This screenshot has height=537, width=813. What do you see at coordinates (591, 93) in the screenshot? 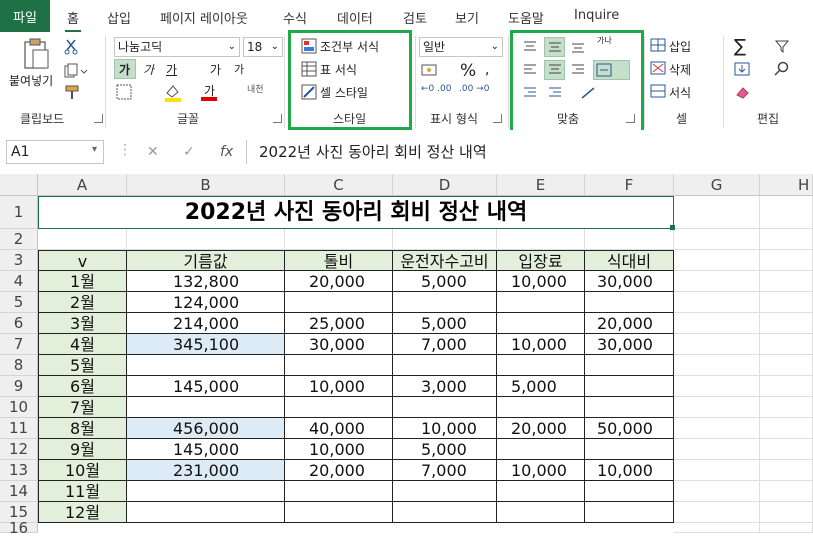
I see `orientation-icon` at bounding box center [591, 93].